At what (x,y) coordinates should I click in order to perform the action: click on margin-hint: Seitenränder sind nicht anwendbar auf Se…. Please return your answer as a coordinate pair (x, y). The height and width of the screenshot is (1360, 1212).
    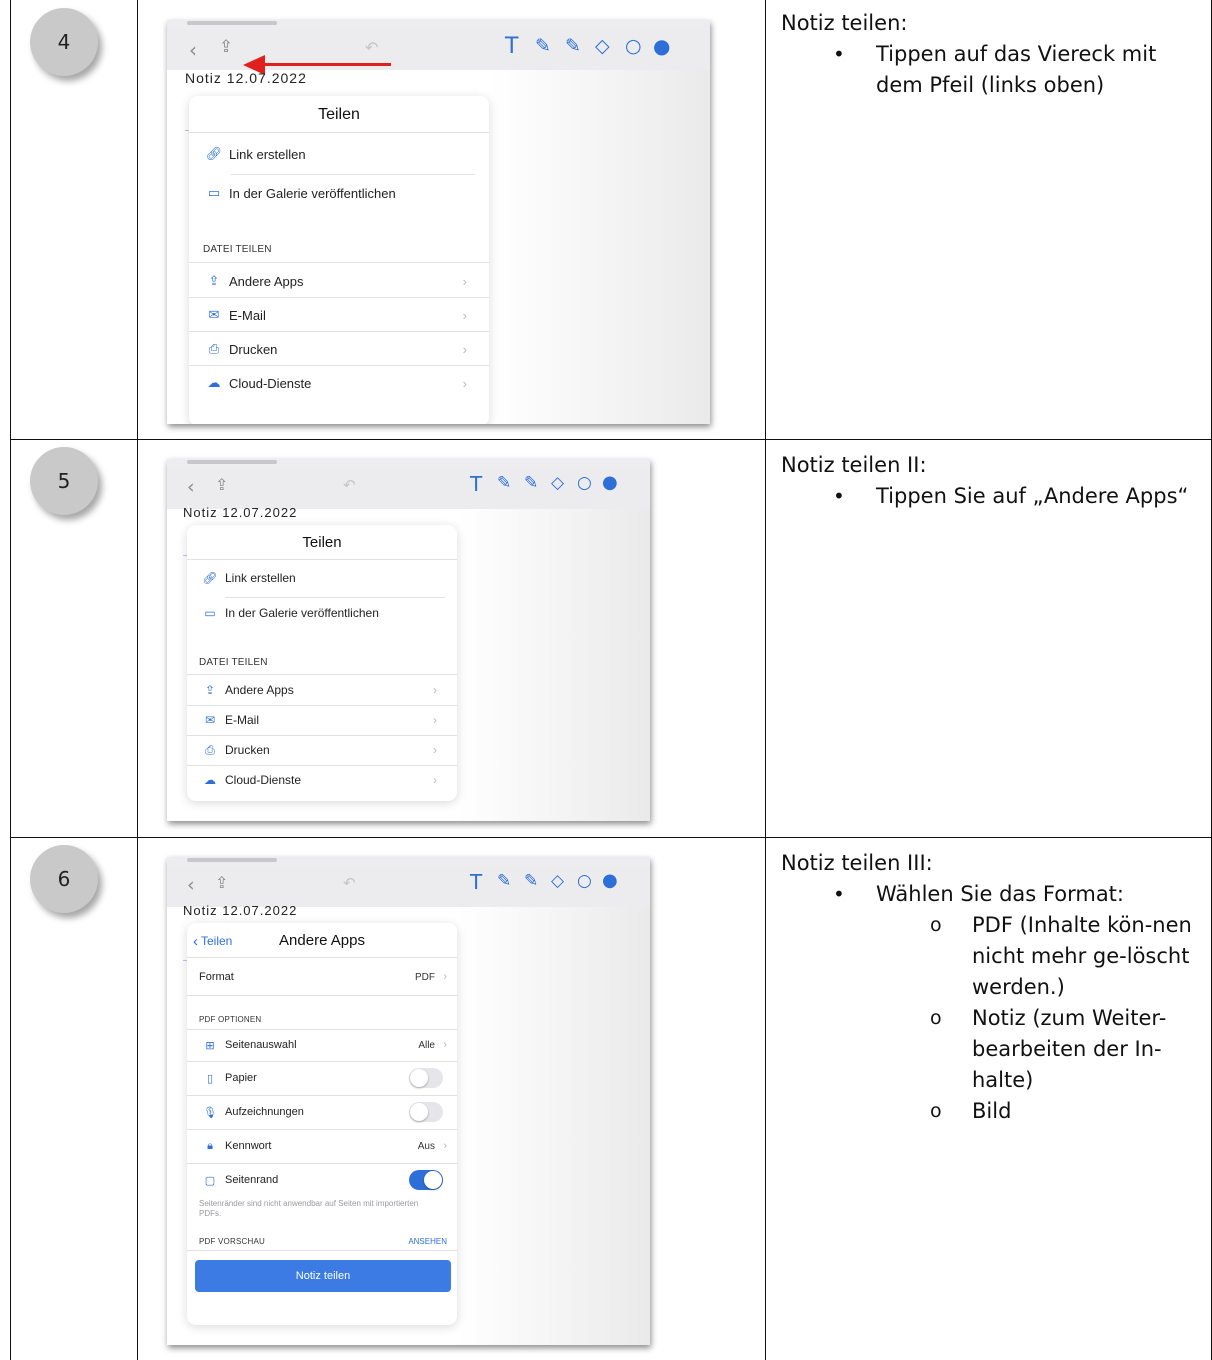
    Looking at the image, I should click on (309, 1208).